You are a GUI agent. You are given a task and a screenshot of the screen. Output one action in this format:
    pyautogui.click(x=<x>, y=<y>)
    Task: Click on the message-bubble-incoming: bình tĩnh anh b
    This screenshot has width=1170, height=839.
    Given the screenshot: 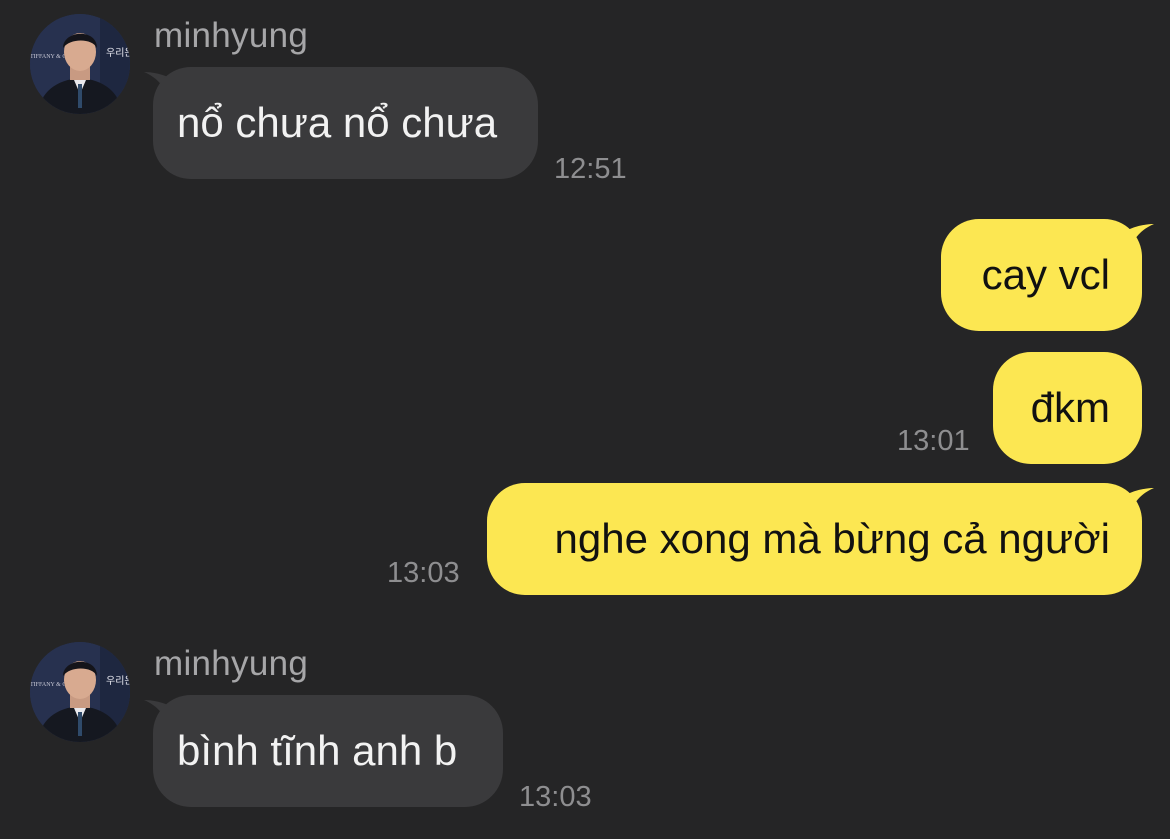 What is the action you would take?
    pyautogui.click(x=328, y=751)
    